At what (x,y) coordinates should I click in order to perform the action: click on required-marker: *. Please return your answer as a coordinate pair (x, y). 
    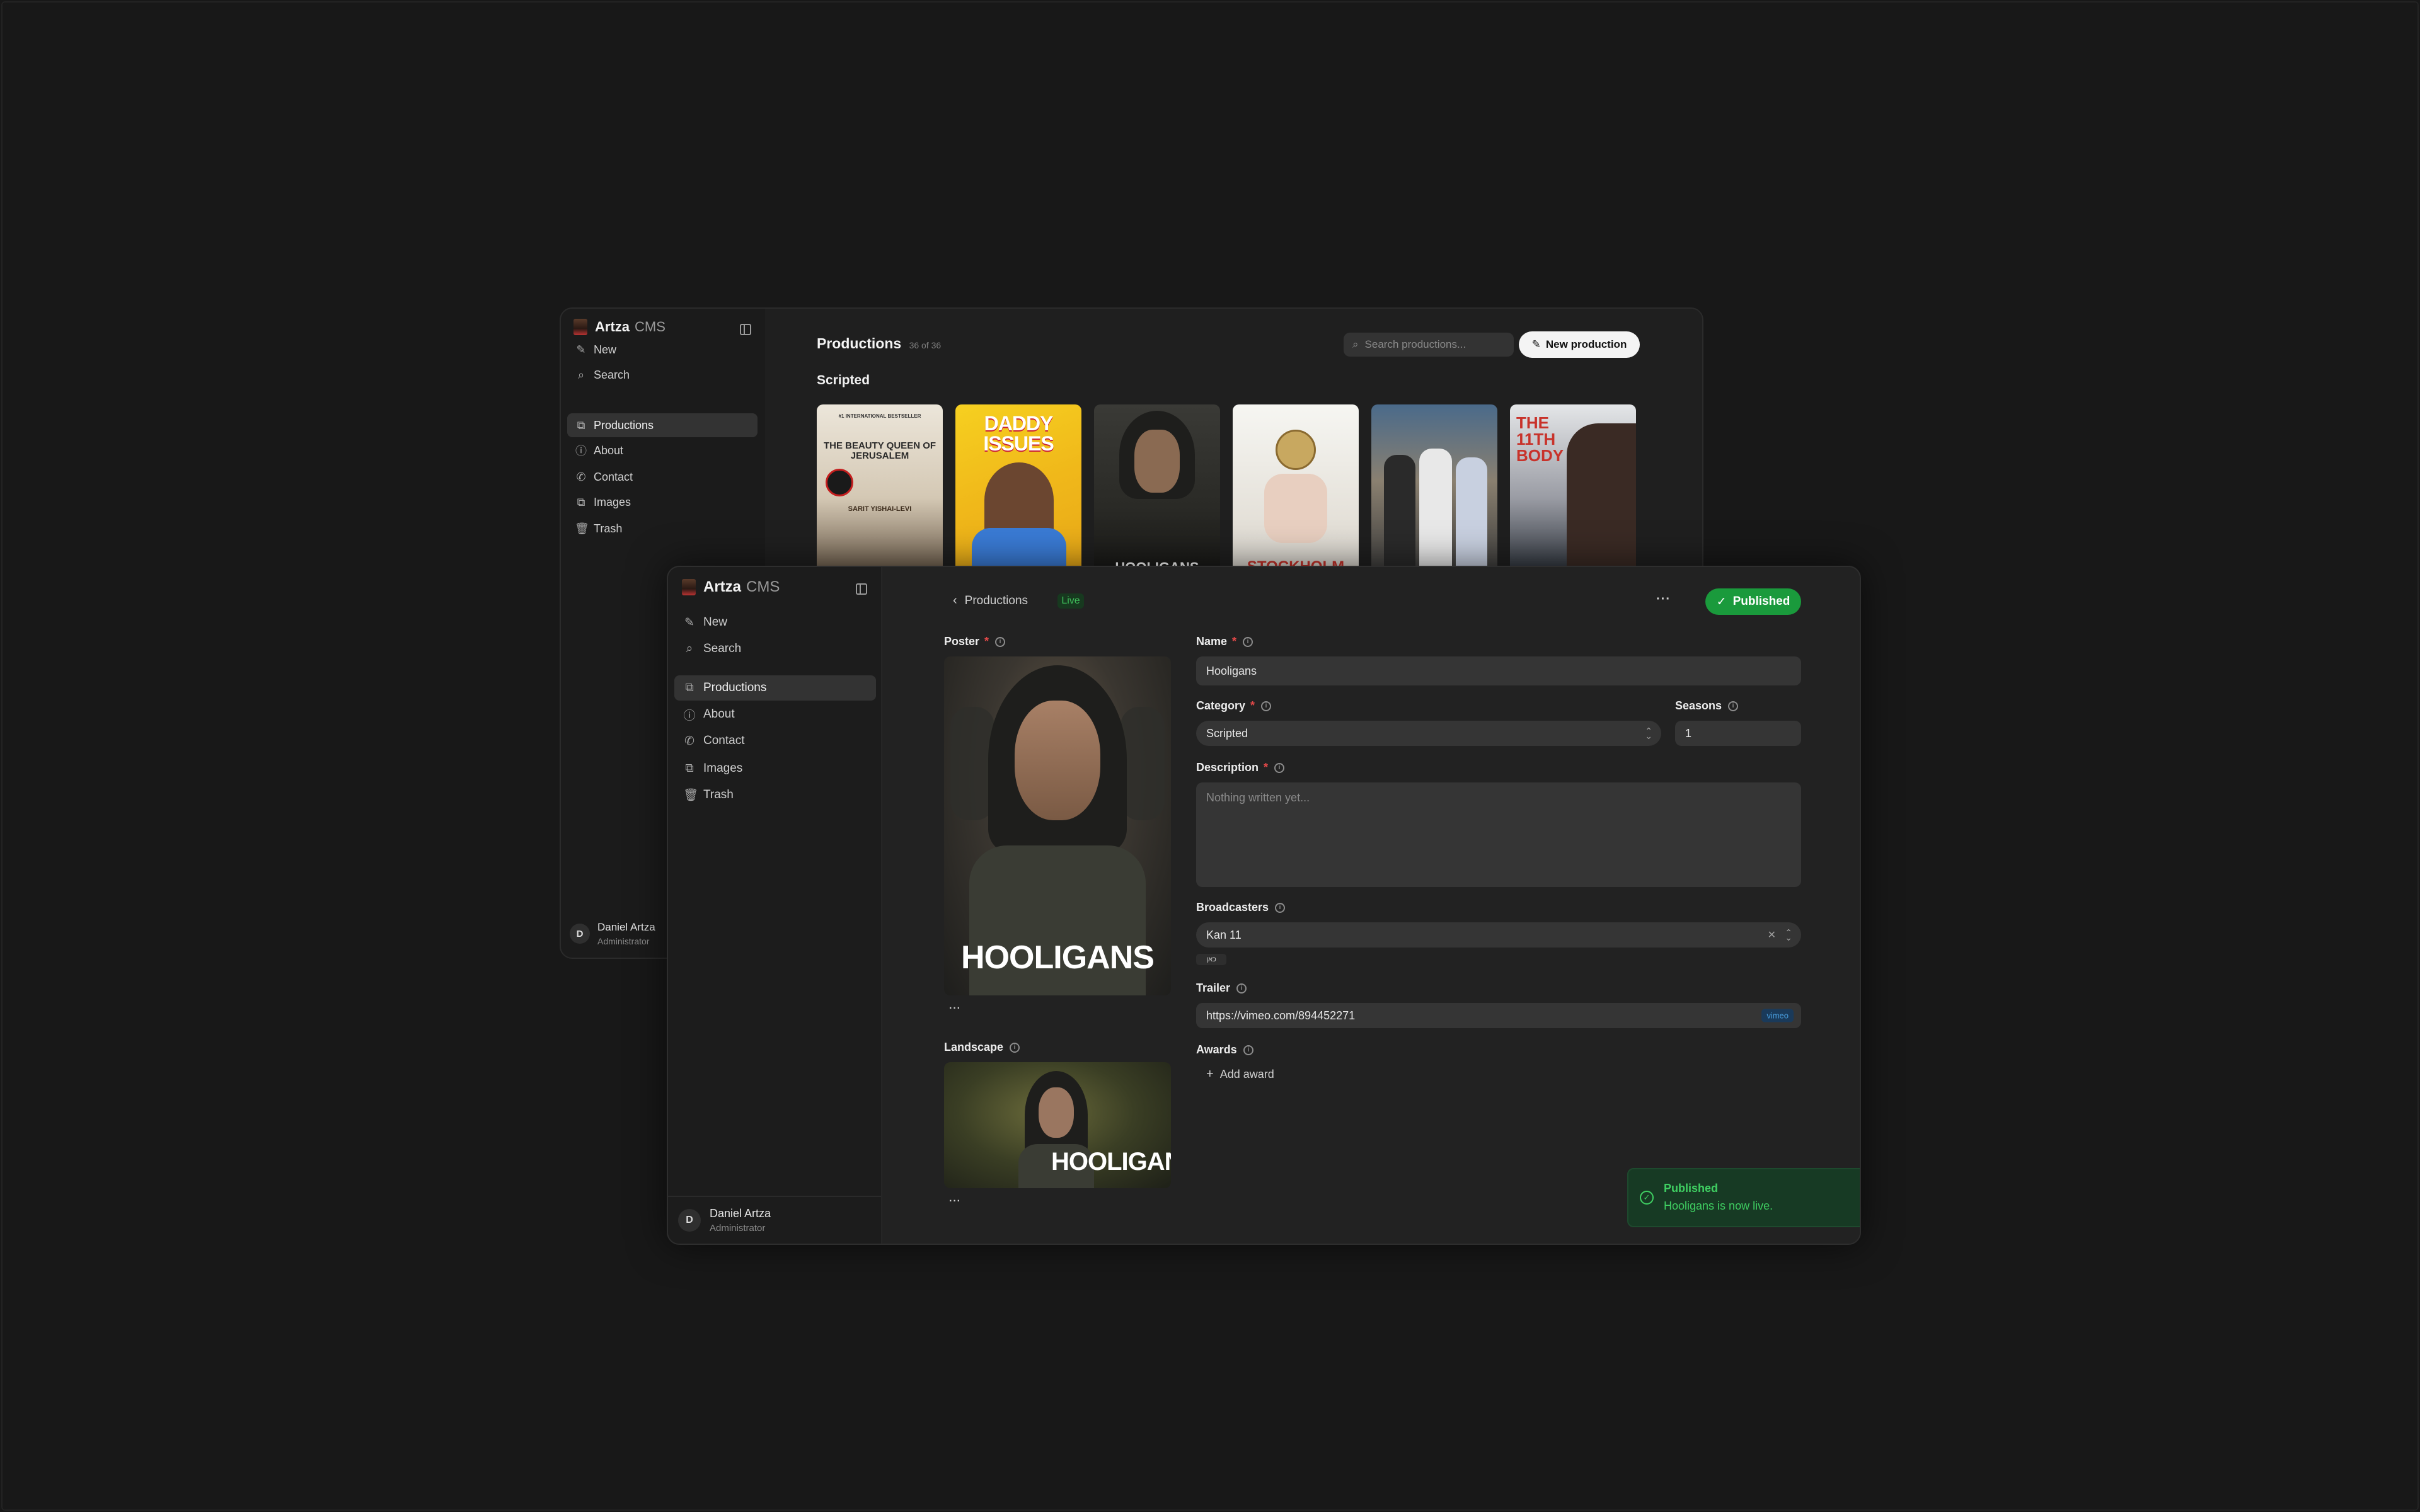
    Looking at the image, I should click on (1235, 641).